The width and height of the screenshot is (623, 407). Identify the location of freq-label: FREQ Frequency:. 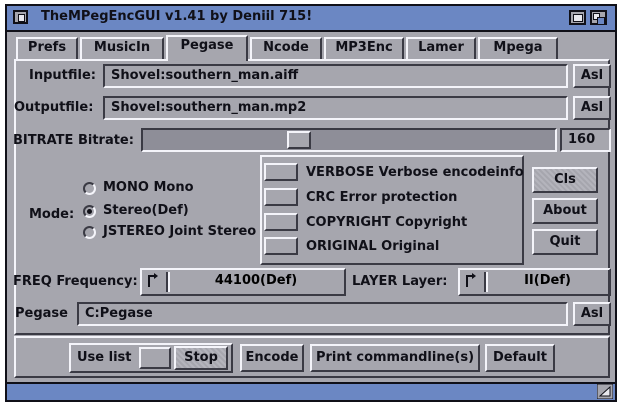
(75, 281).